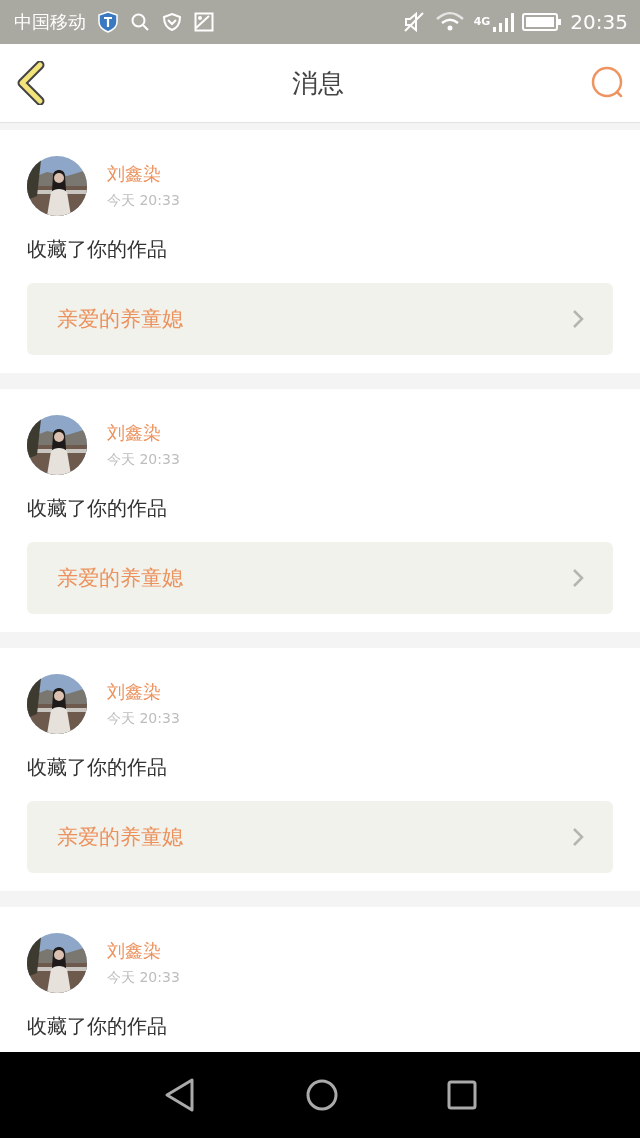 This screenshot has width=640, height=1138. Describe the element at coordinates (318, 83) in the screenshot. I see `page-title: 消息` at that location.